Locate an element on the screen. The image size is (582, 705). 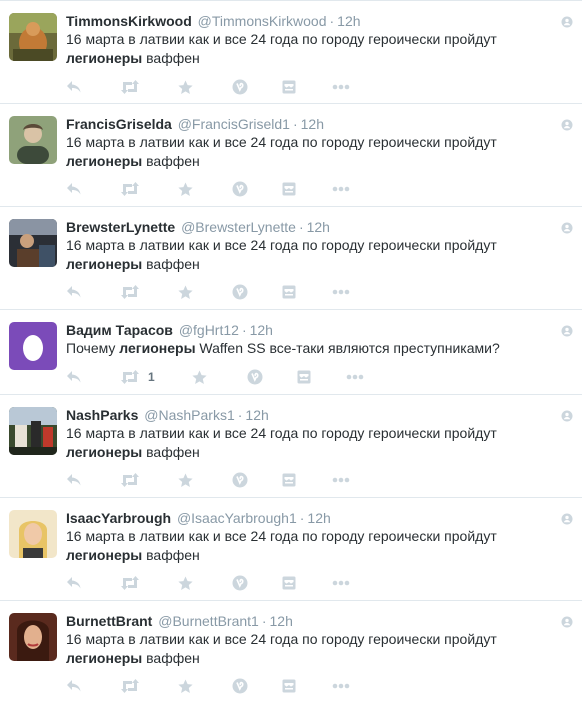
user-handle: @BurnettBrant1 is located at coordinates (208, 621).